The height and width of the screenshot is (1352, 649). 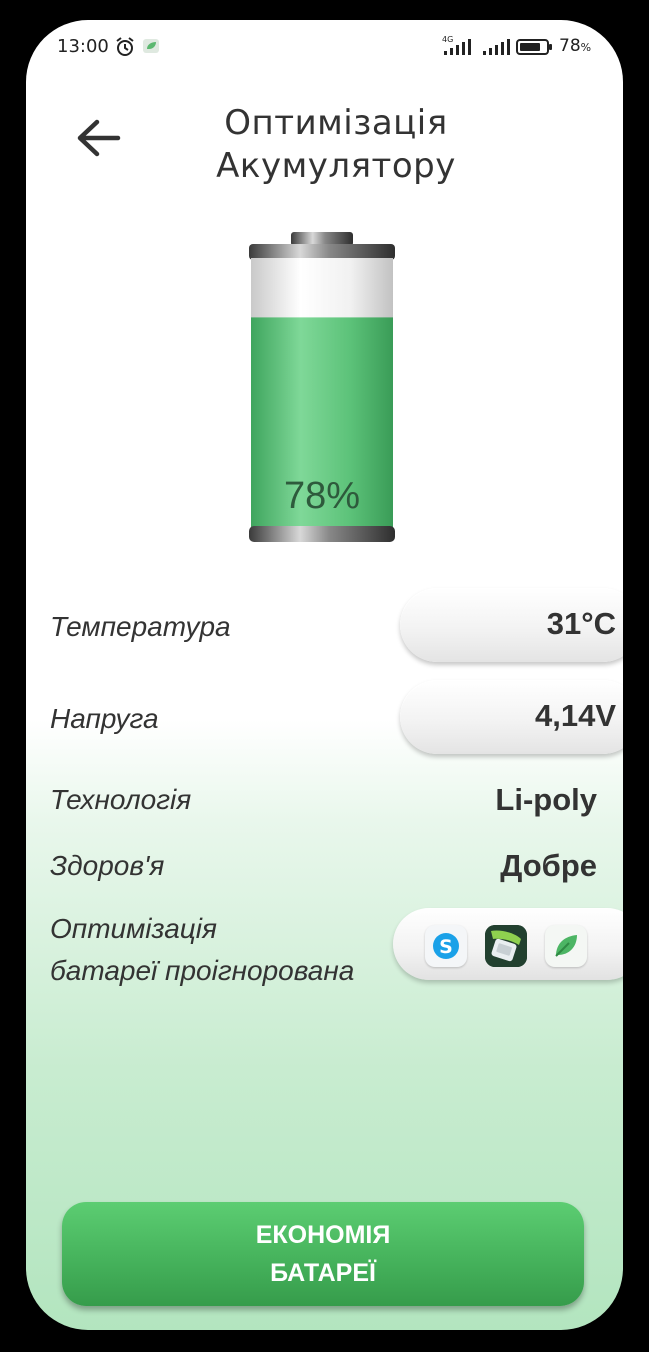 I want to click on charger-app-icon, so click(x=506, y=946).